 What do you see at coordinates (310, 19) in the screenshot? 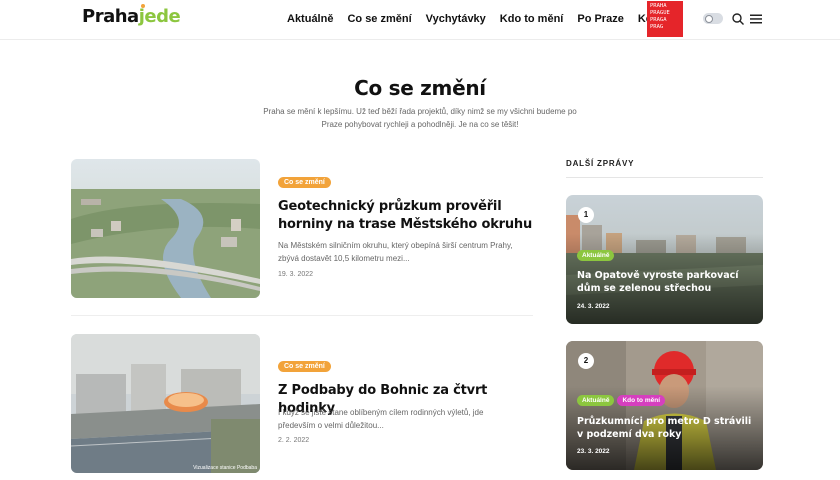
I see `nav-item-aktualne: Aktuálně` at bounding box center [310, 19].